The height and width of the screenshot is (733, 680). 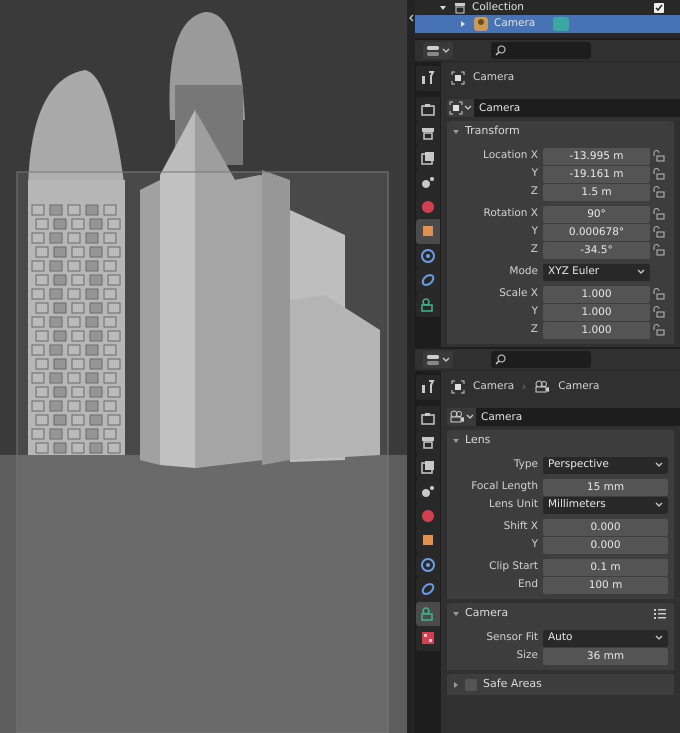 I want to click on dropdown: Auto, so click(x=605, y=638).